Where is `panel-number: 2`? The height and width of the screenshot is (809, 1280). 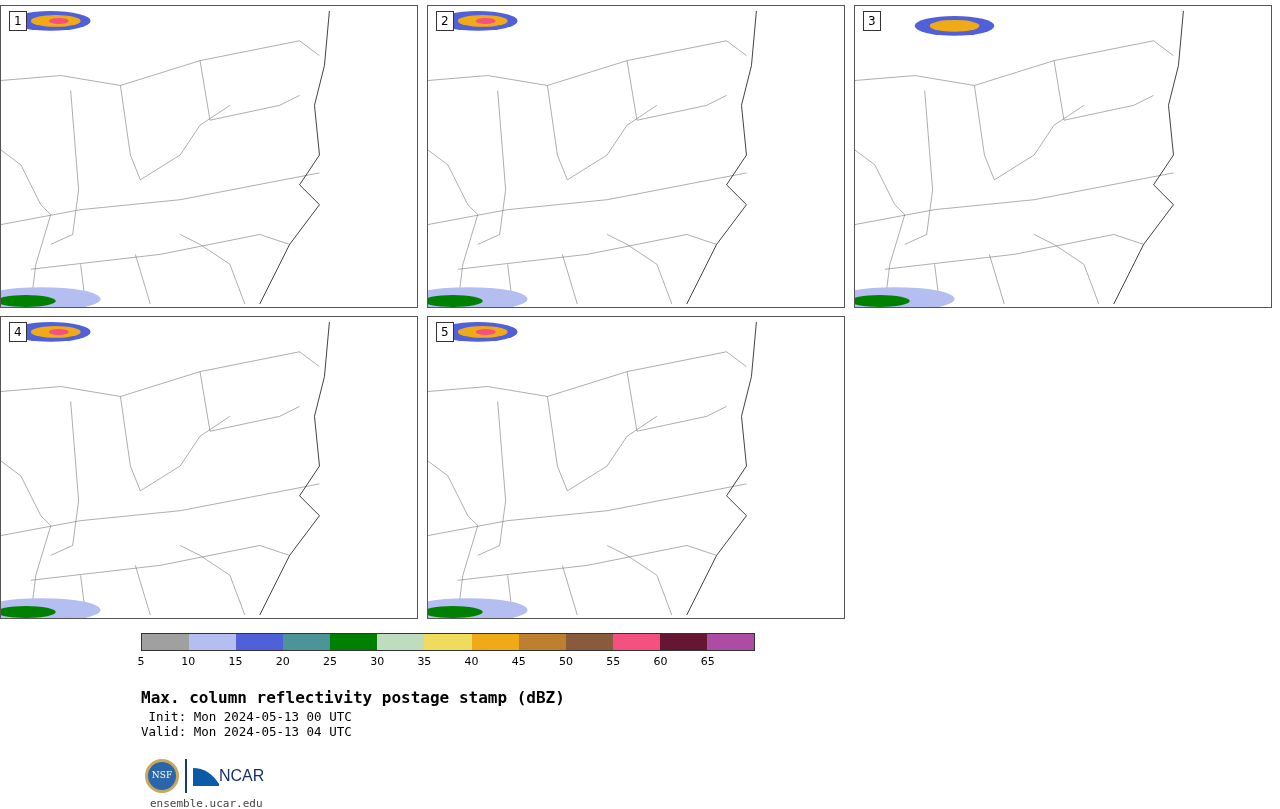
panel-number: 2 is located at coordinates (445, 21).